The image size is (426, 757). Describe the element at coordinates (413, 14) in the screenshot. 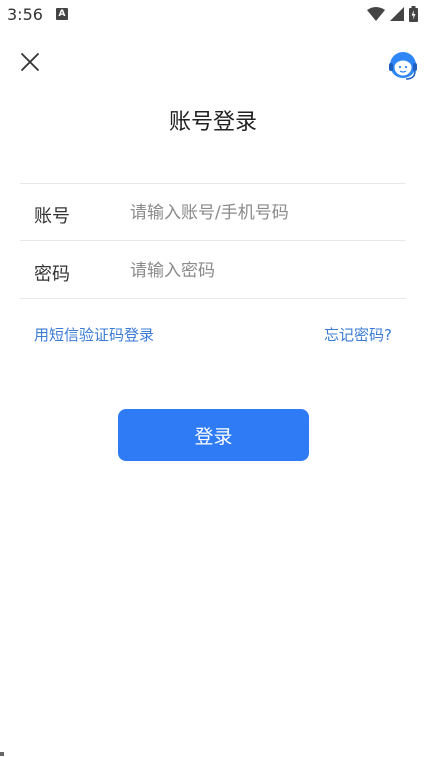

I see `battery-icon` at that location.